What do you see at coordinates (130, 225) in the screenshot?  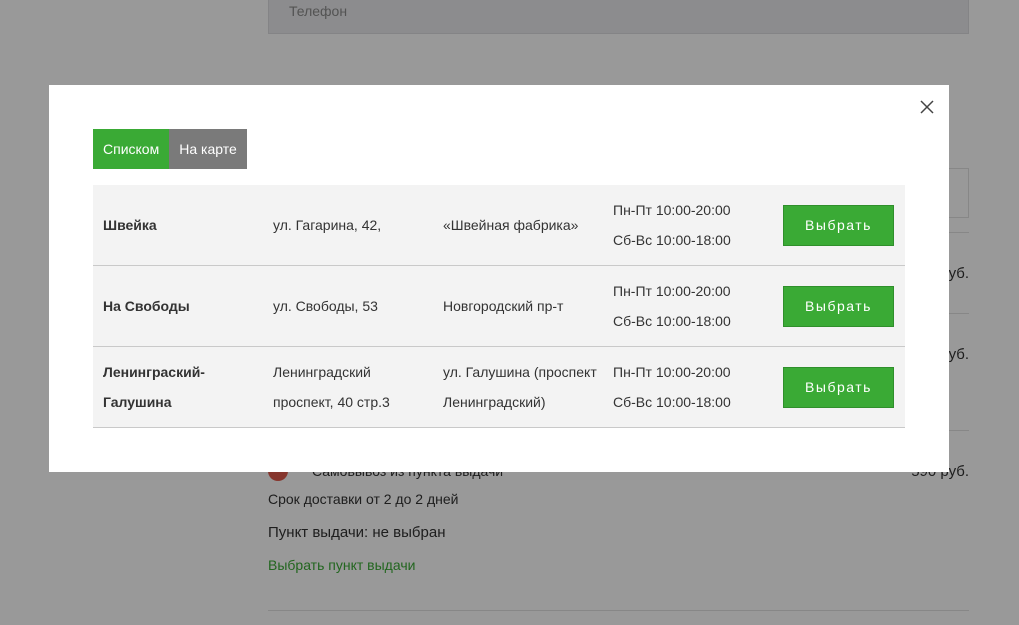 I see `point-name: Швейка` at bounding box center [130, 225].